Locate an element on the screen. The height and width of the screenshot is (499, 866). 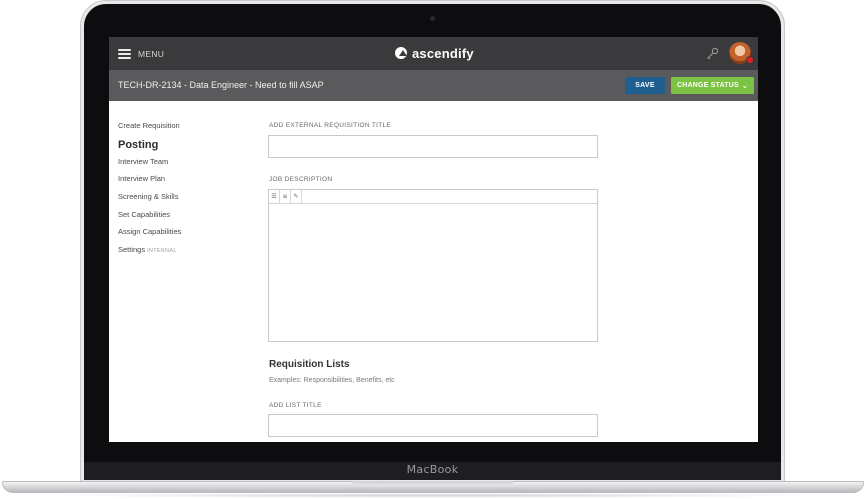
ascendify-logo-icon is located at coordinates (401, 53).